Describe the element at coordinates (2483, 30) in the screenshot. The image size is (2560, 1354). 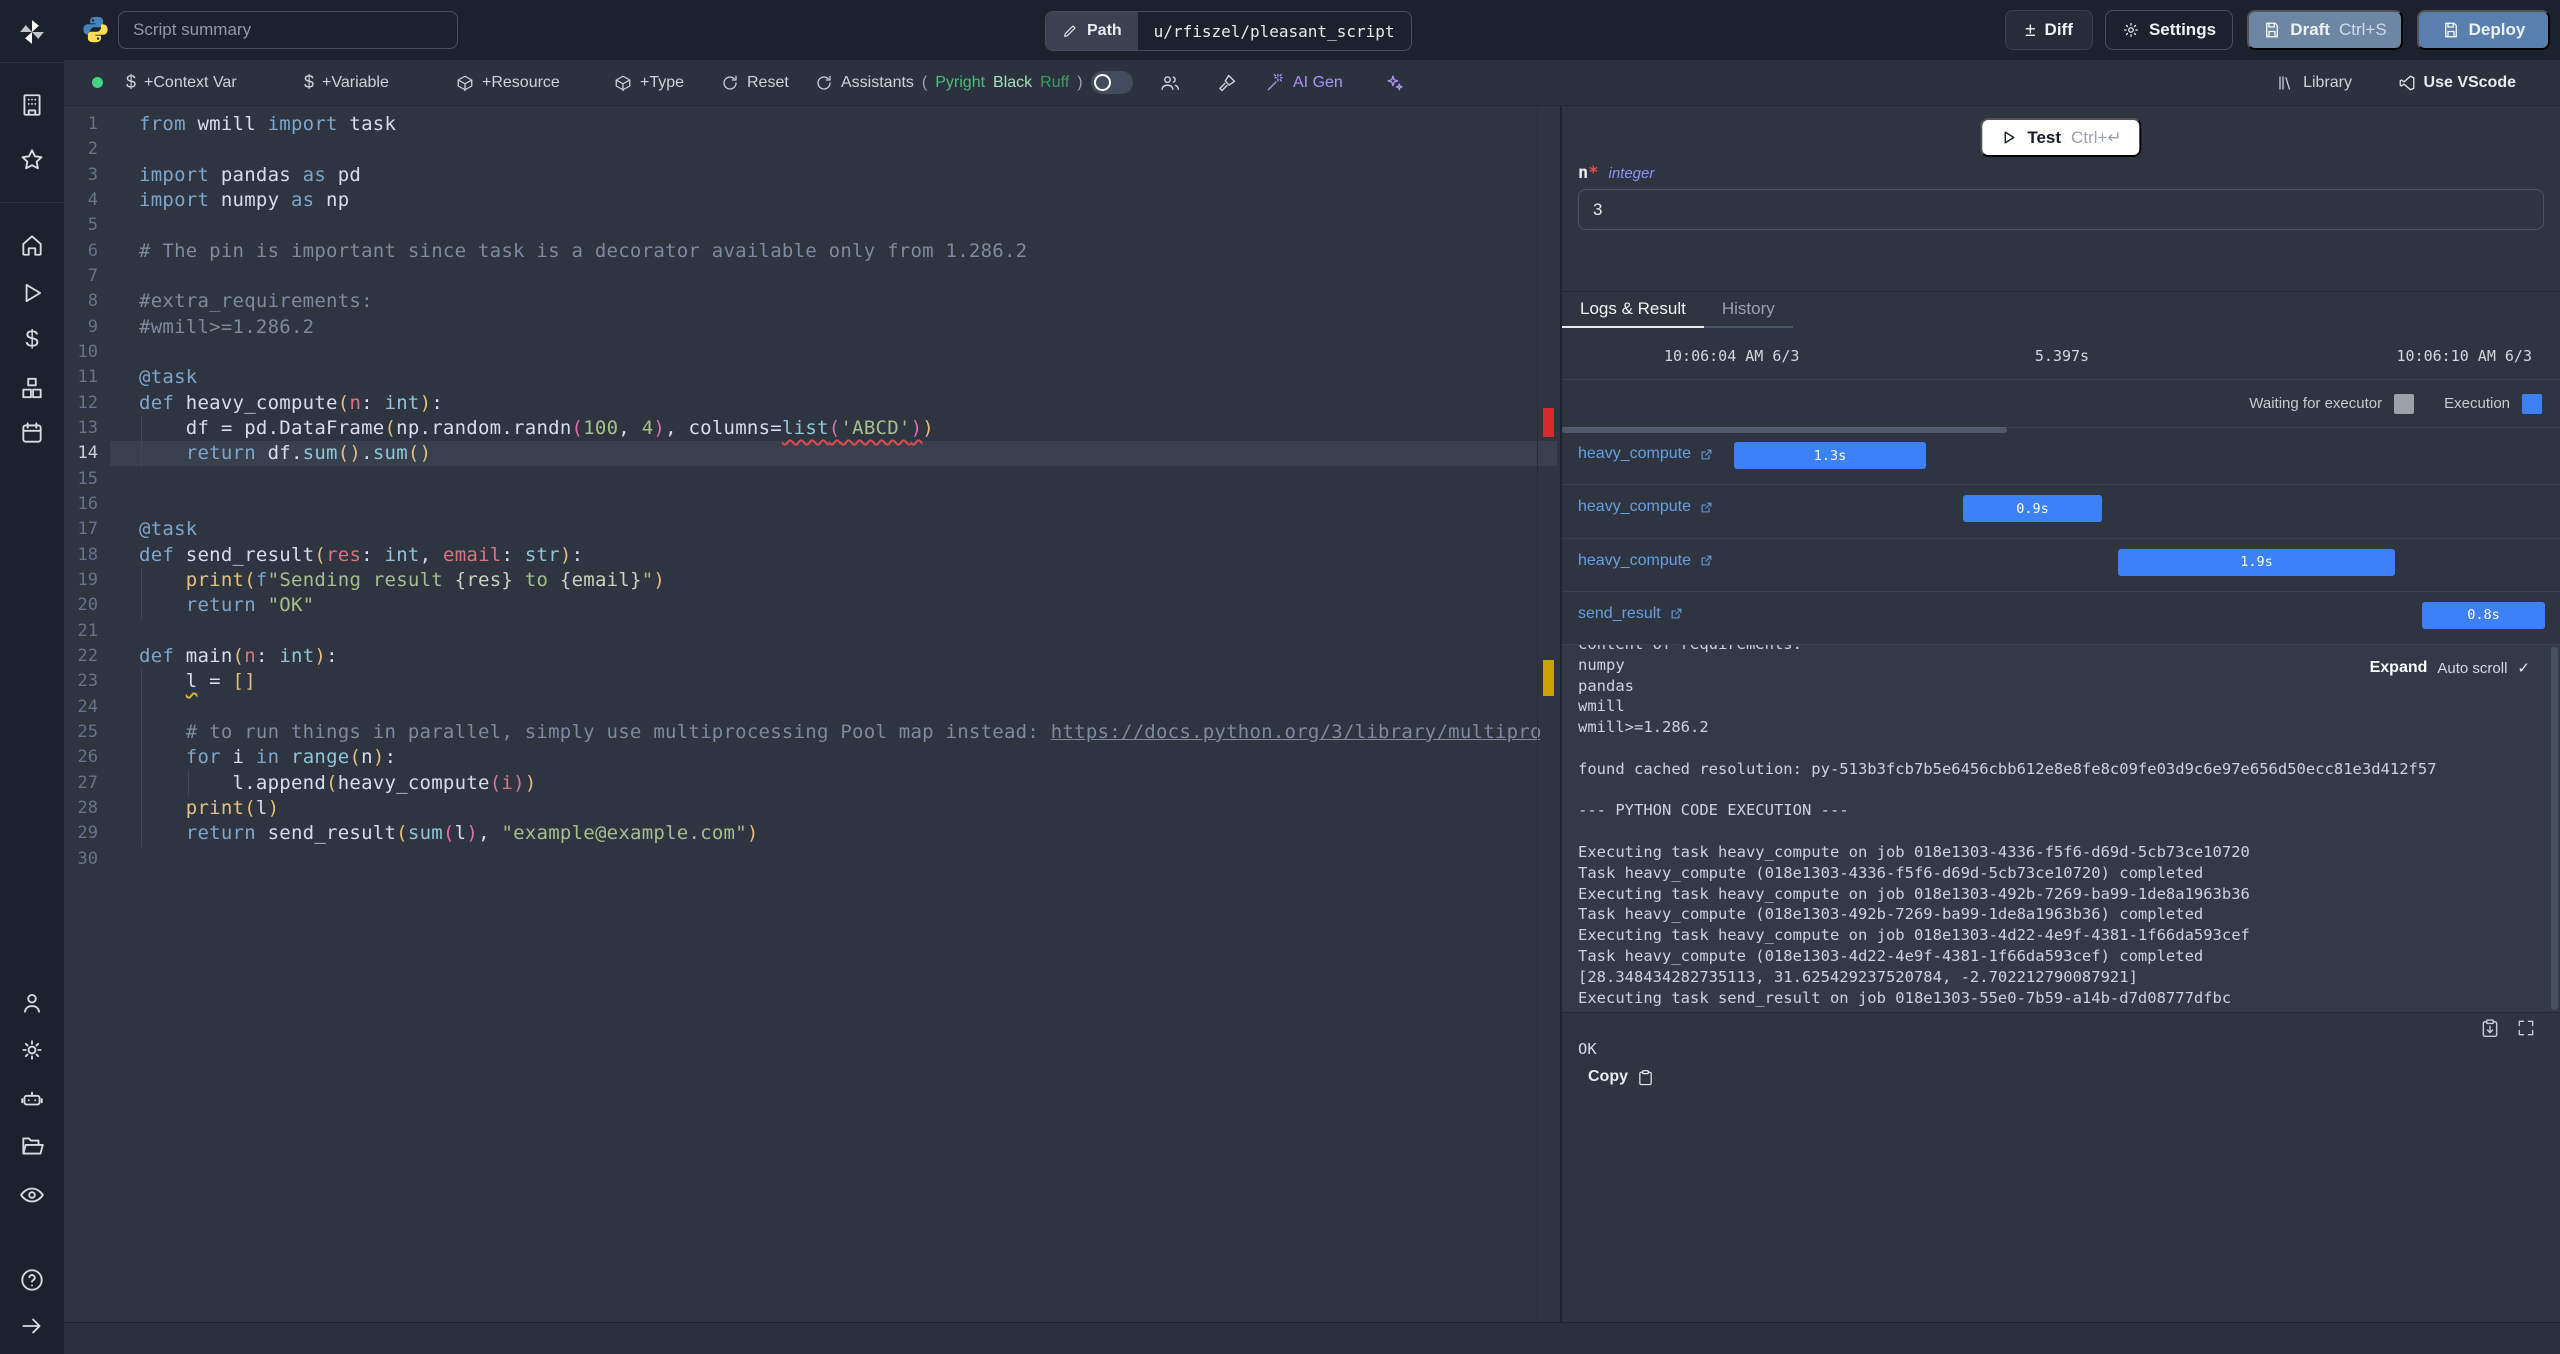
I see `deploy-button: Deploy` at that location.